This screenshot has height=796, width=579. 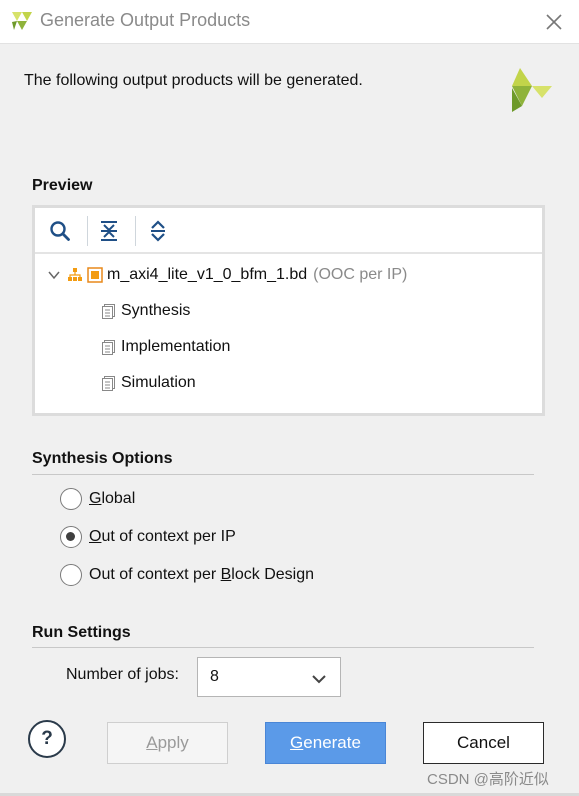 What do you see at coordinates (214, 676) in the screenshot?
I see `jobs-value: 8` at bounding box center [214, 676].